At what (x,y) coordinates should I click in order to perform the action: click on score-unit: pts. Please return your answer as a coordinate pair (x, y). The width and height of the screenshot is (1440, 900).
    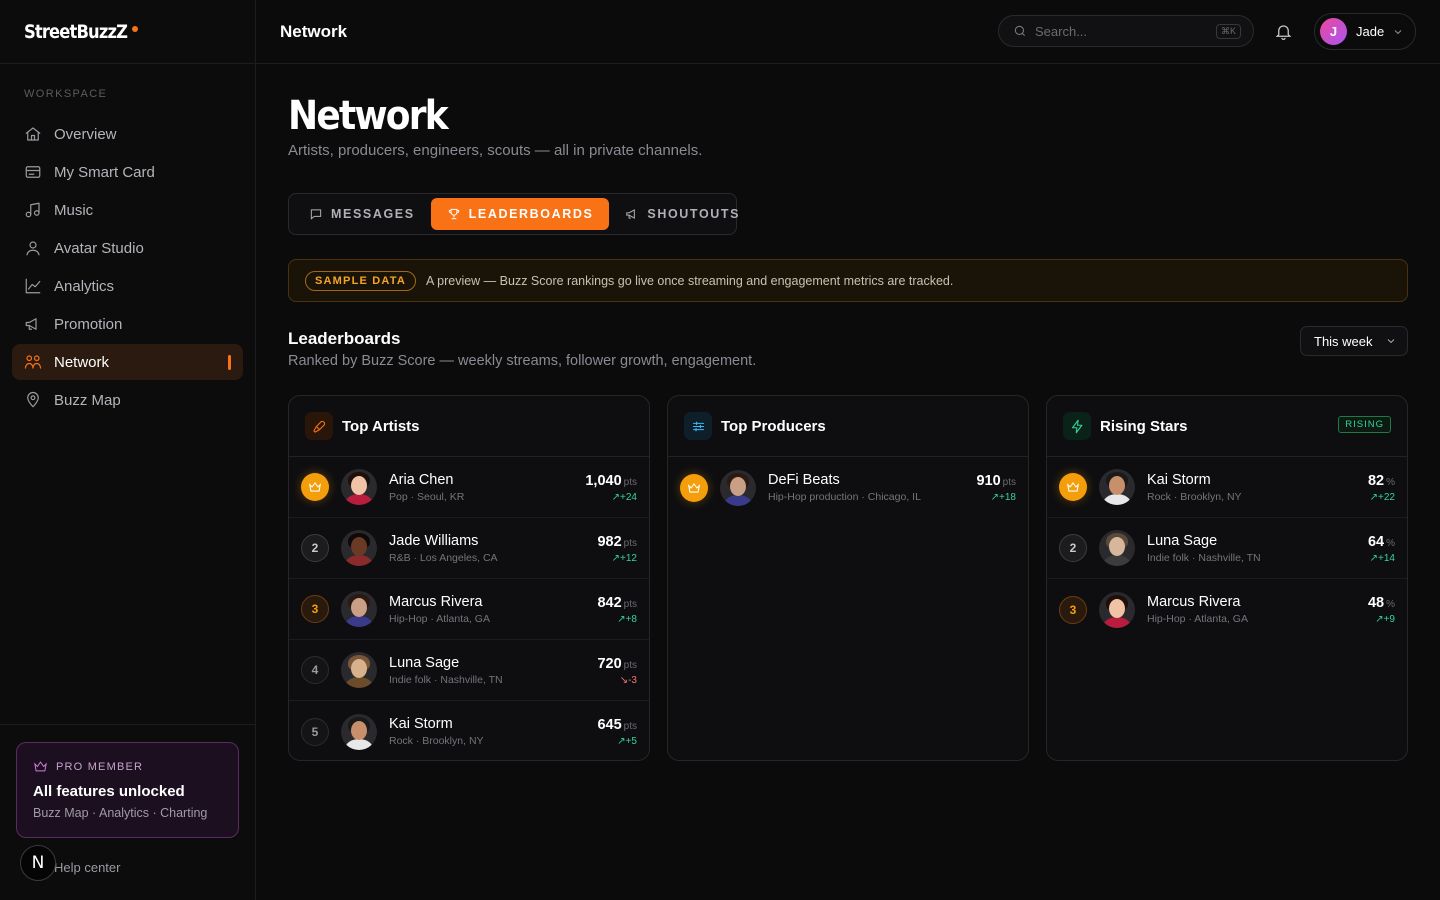
    Looking at the image, I should click on (630, 665).